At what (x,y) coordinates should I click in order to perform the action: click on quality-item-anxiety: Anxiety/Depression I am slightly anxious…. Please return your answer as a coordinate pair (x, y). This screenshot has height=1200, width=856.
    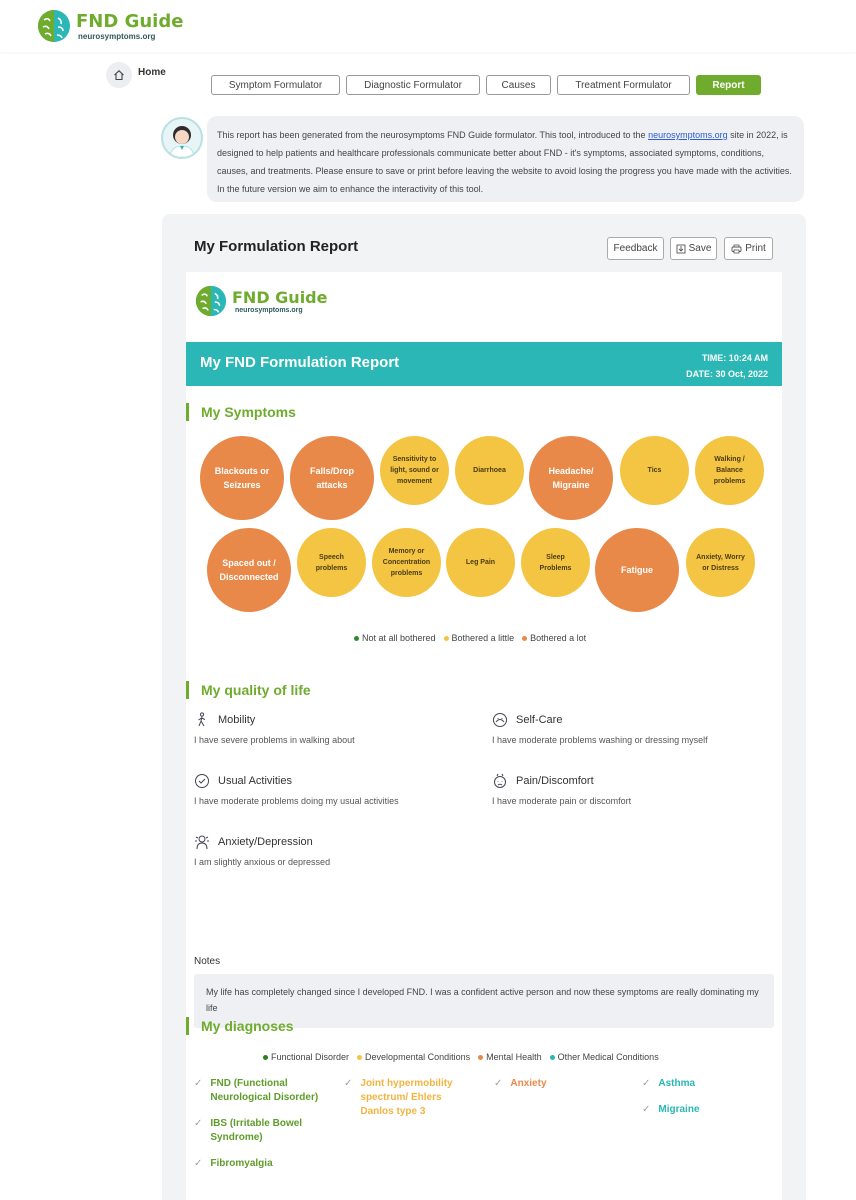
    Looking at the image, I should click on (262, 850).